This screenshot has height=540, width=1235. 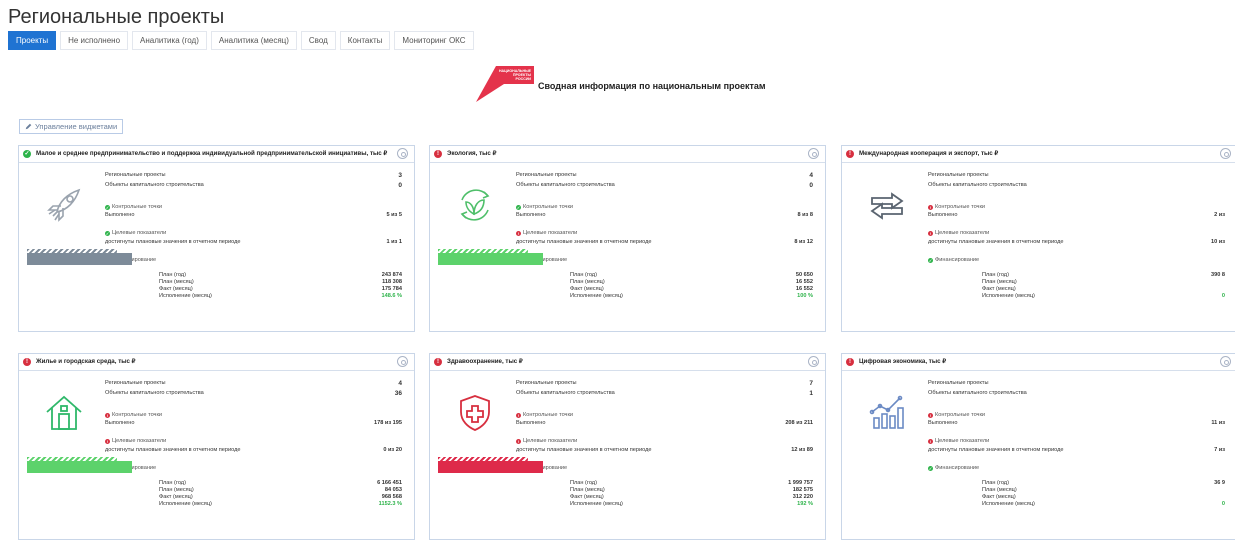 What do you see at coordinates (664, 423) in the screenshot?
I see `control-points-row: Выполнено 208 из 211` at bounding box center [664, 423].